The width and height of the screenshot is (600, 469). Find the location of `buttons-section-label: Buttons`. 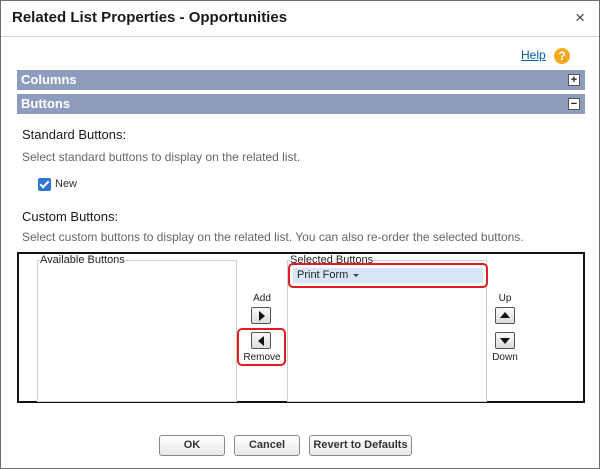

buttons-section-label: Buttons is located at coordinates (46, 103).